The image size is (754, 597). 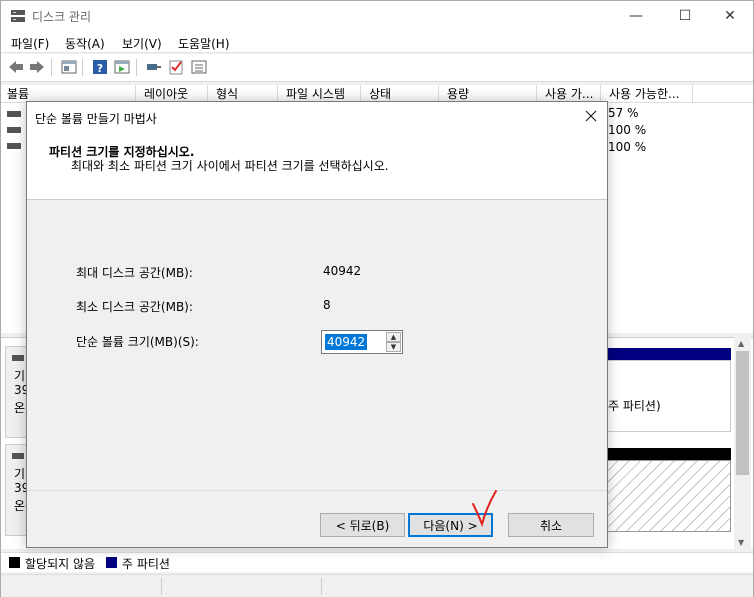 What do you see at coordinates (176, 67) in the screenshot?
I see `check-icon` at bounding box center [176, 67].